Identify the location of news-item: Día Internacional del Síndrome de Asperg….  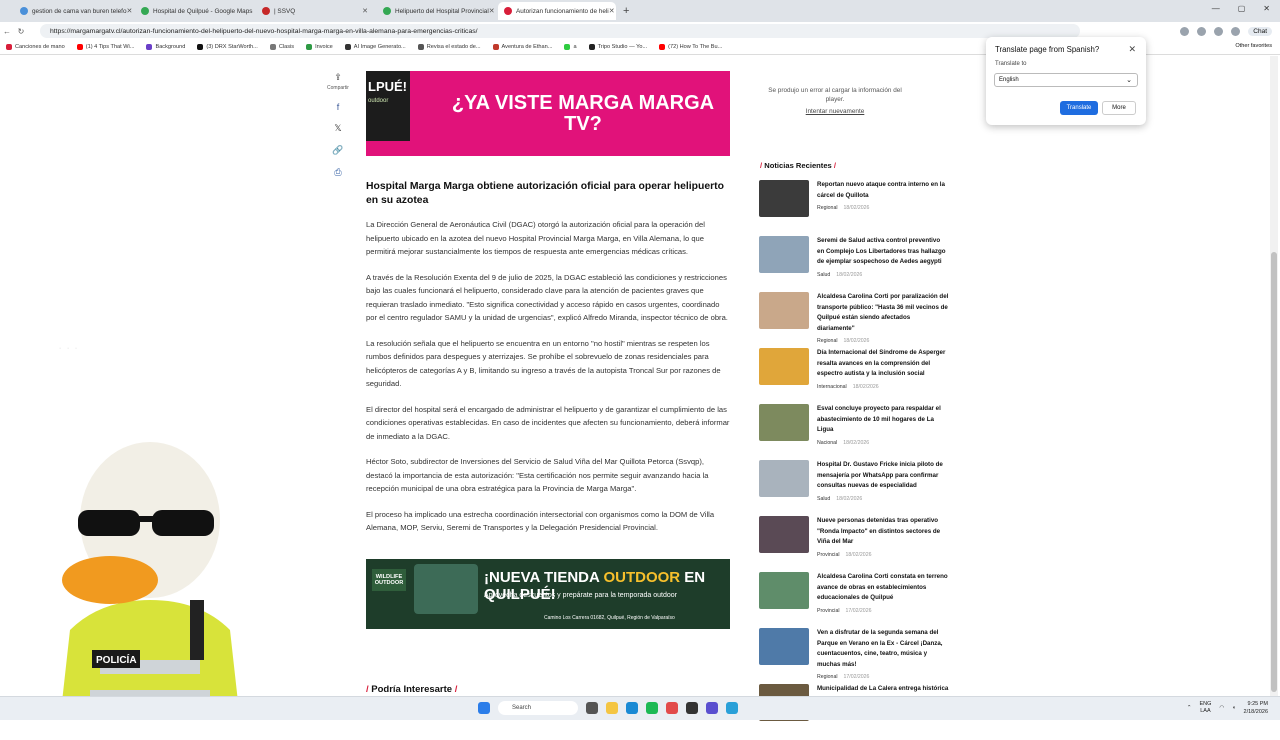
(855, 376).